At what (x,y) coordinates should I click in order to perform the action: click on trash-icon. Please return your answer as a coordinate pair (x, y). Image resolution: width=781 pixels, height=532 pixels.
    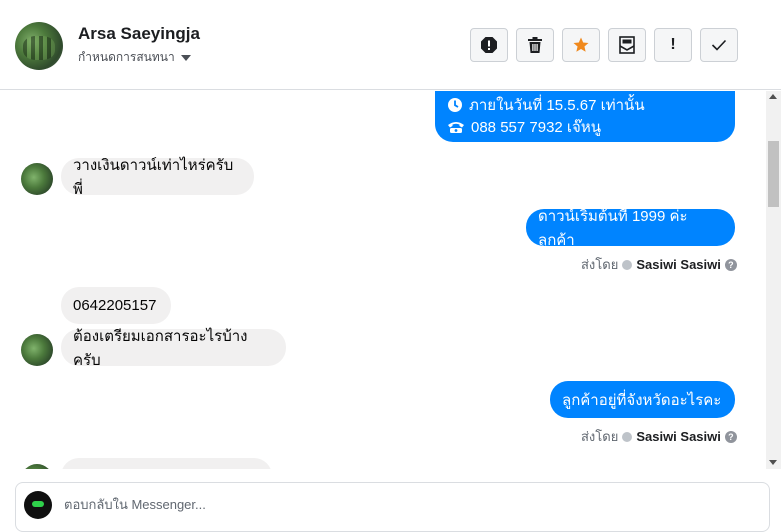
    Looking at the image, I should click on (535, 45).